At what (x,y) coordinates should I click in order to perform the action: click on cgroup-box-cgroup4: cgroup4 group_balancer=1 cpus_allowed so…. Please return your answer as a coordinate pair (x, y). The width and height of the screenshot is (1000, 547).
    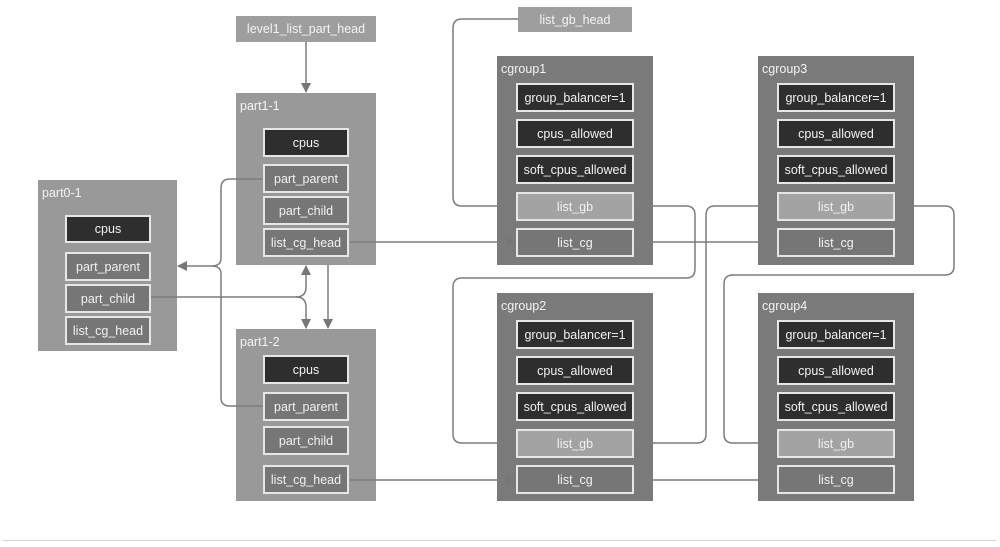
    Looking at the image, I should click on (836, 397).